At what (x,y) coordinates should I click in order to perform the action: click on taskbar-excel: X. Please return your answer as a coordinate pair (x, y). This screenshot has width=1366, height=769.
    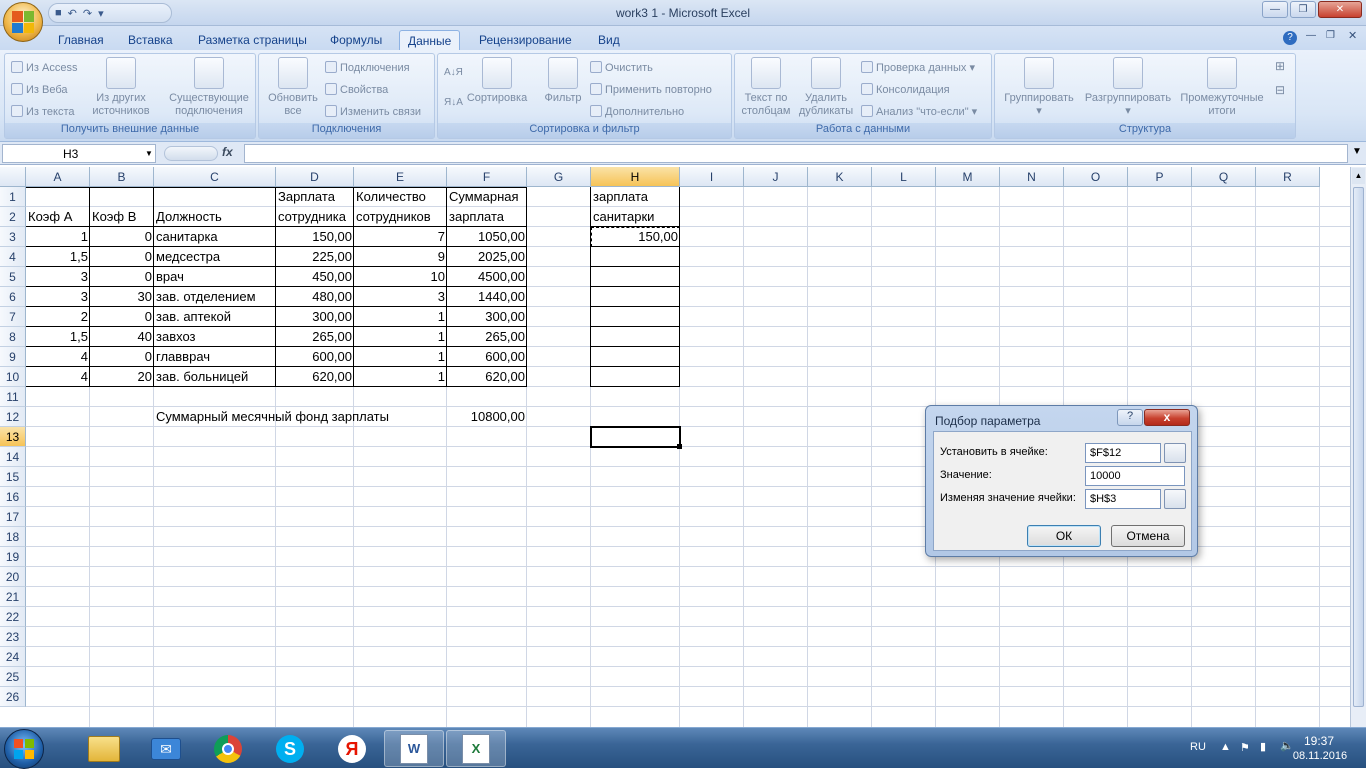
    Looking at the image, I should click on (476, 748).